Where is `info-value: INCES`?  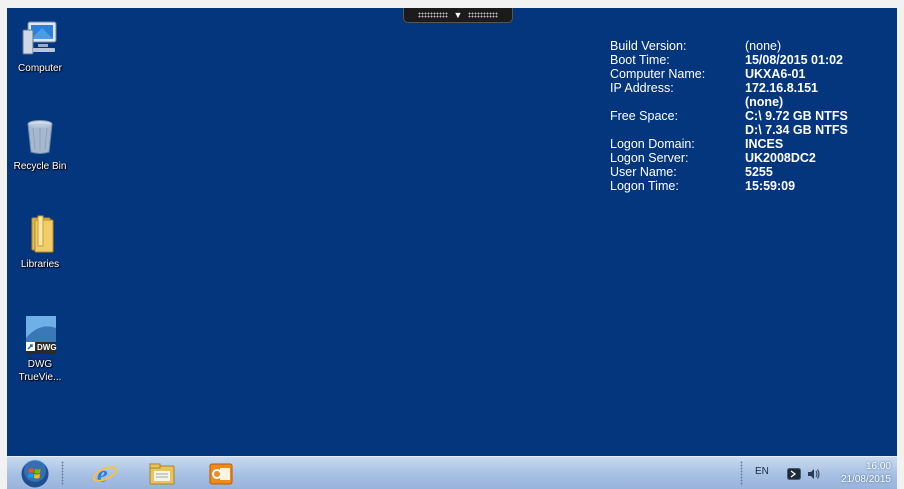
info-value: INCES is located at coordinates (764, 144).